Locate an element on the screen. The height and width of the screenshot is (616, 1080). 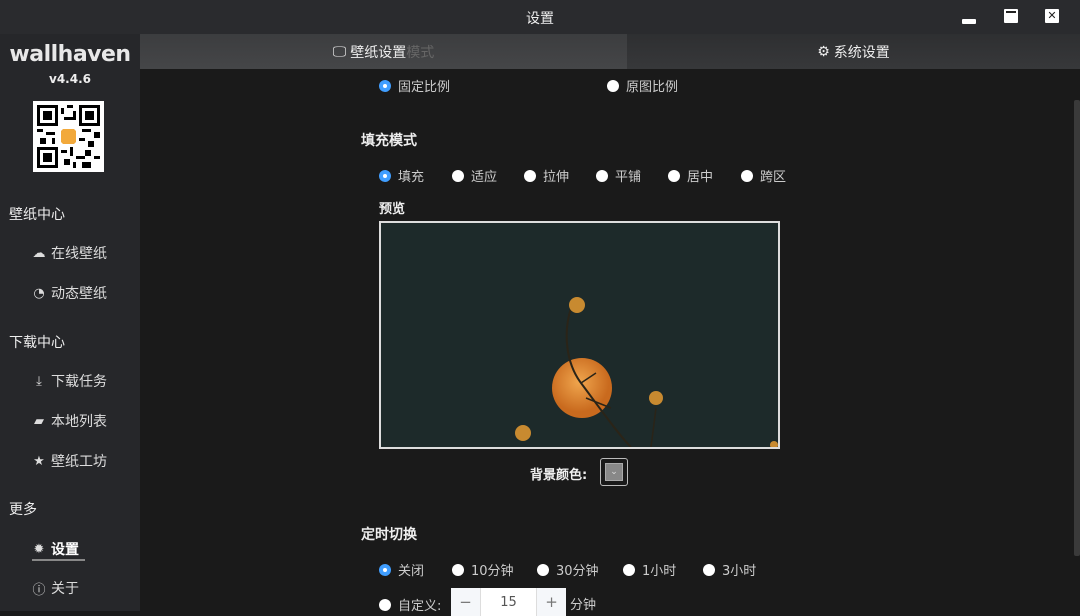
custom-minutes-stepper: − 15 + is located at coordinates (508, 602).